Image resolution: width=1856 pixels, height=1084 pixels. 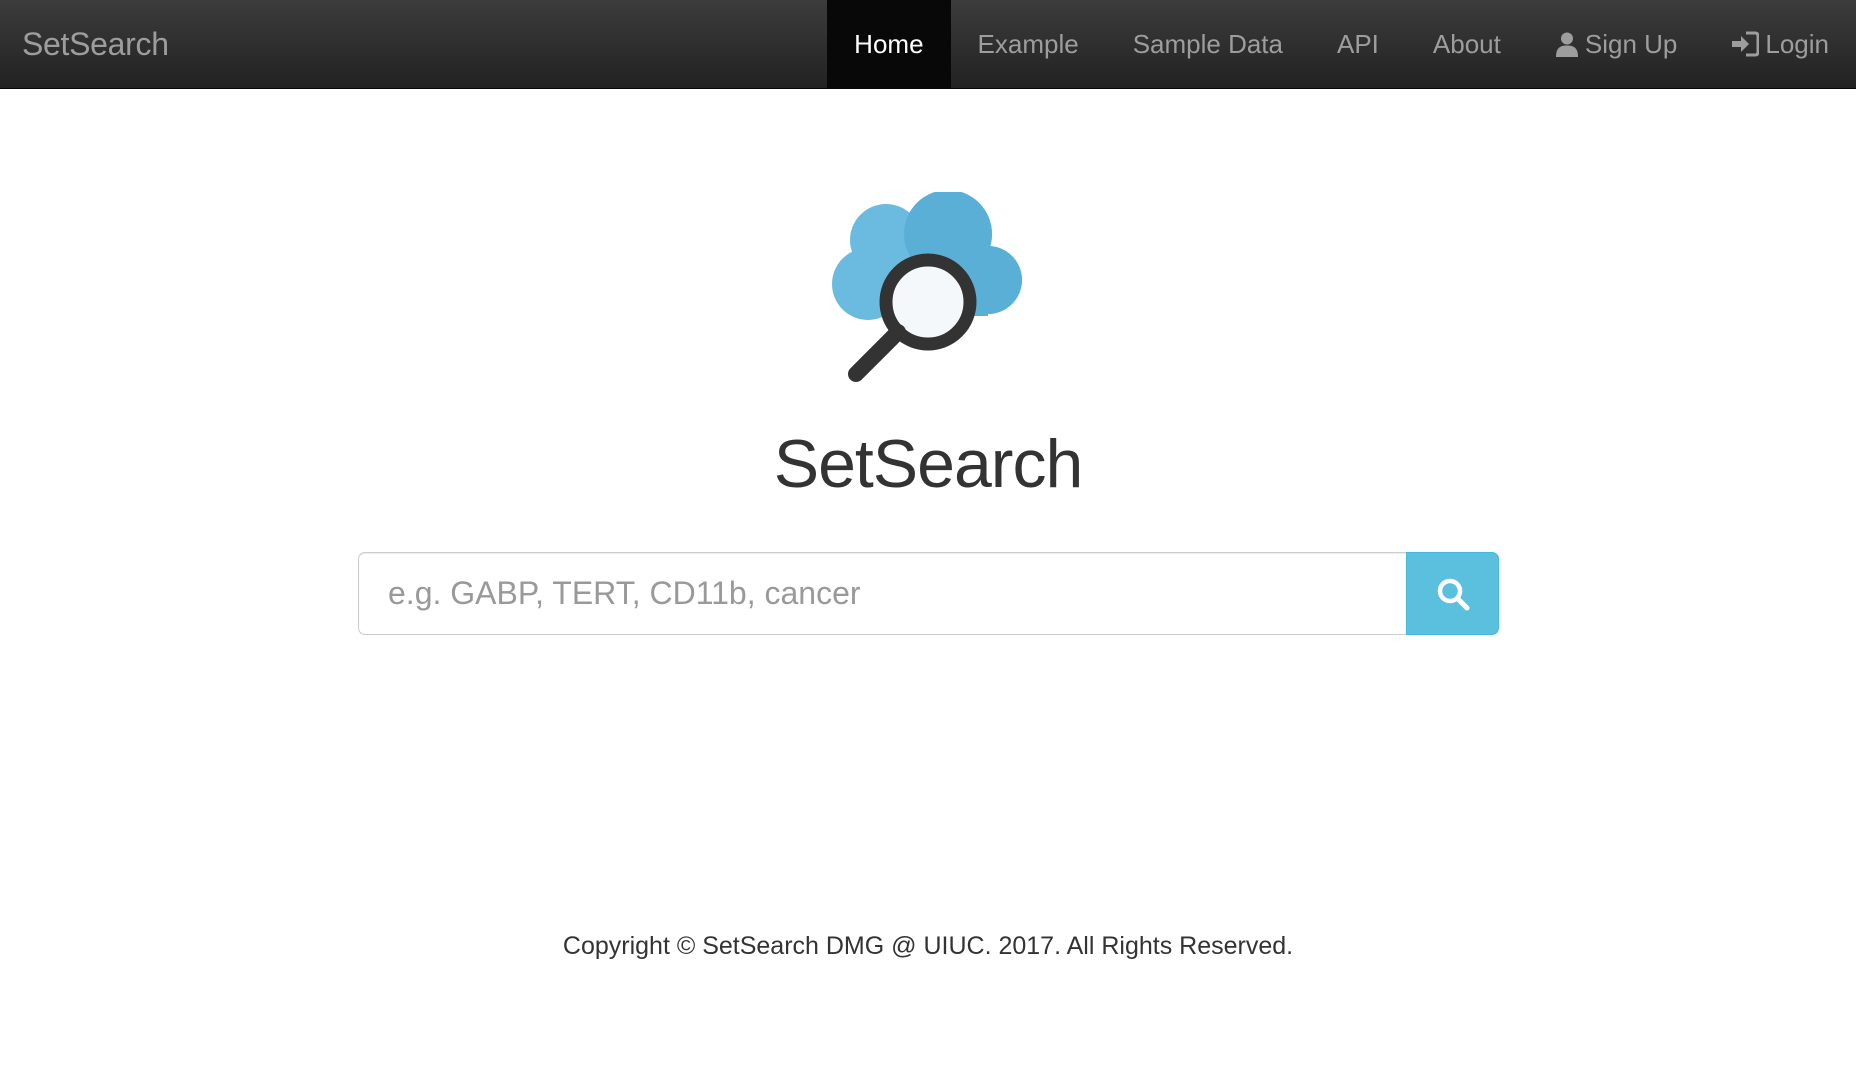 I want to click on search-input, so click(x=882, y=593).